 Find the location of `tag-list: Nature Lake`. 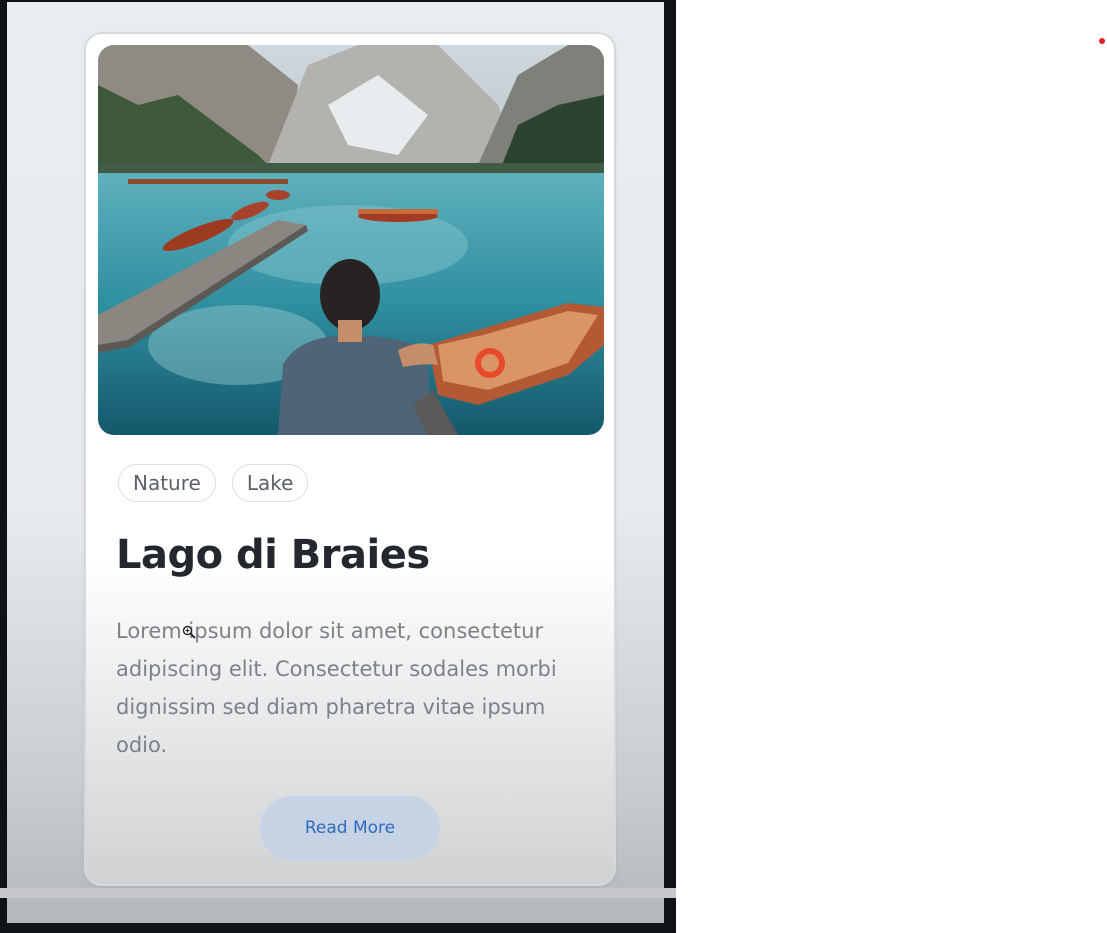

tag-list: Nature Lake is located at coordinates (213, 483).